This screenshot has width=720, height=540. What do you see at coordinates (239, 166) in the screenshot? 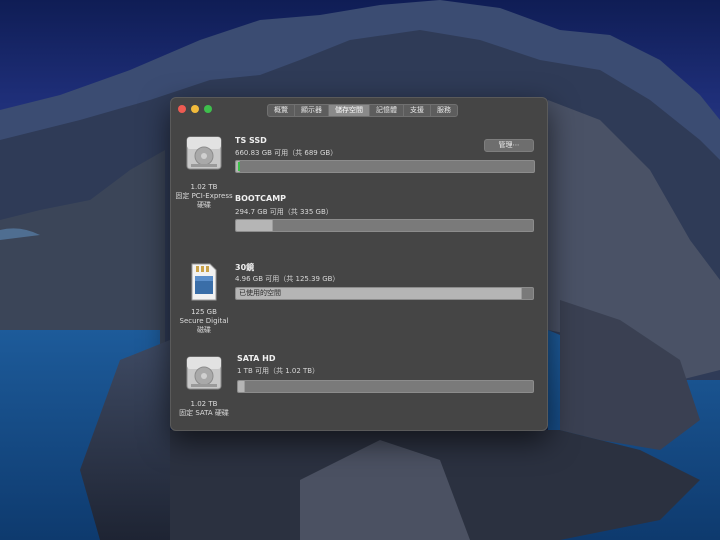
I see `ssd-indicator` at bounding box center [239, 166].